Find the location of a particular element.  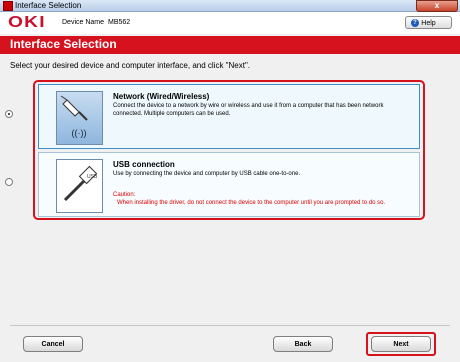

network-title: Network (Wired/Wireless) is located at coordinates (161, 96).